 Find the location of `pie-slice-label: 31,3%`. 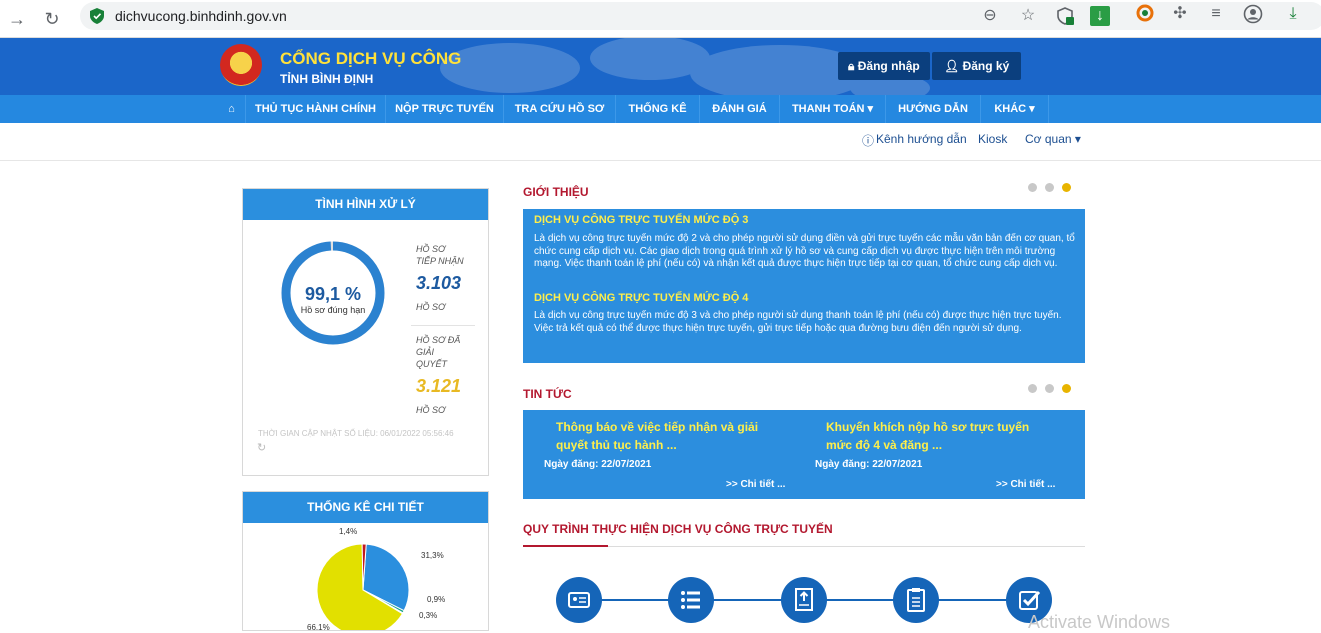

pie-slice-label: 31,3% is located at coordinates (432, 555).